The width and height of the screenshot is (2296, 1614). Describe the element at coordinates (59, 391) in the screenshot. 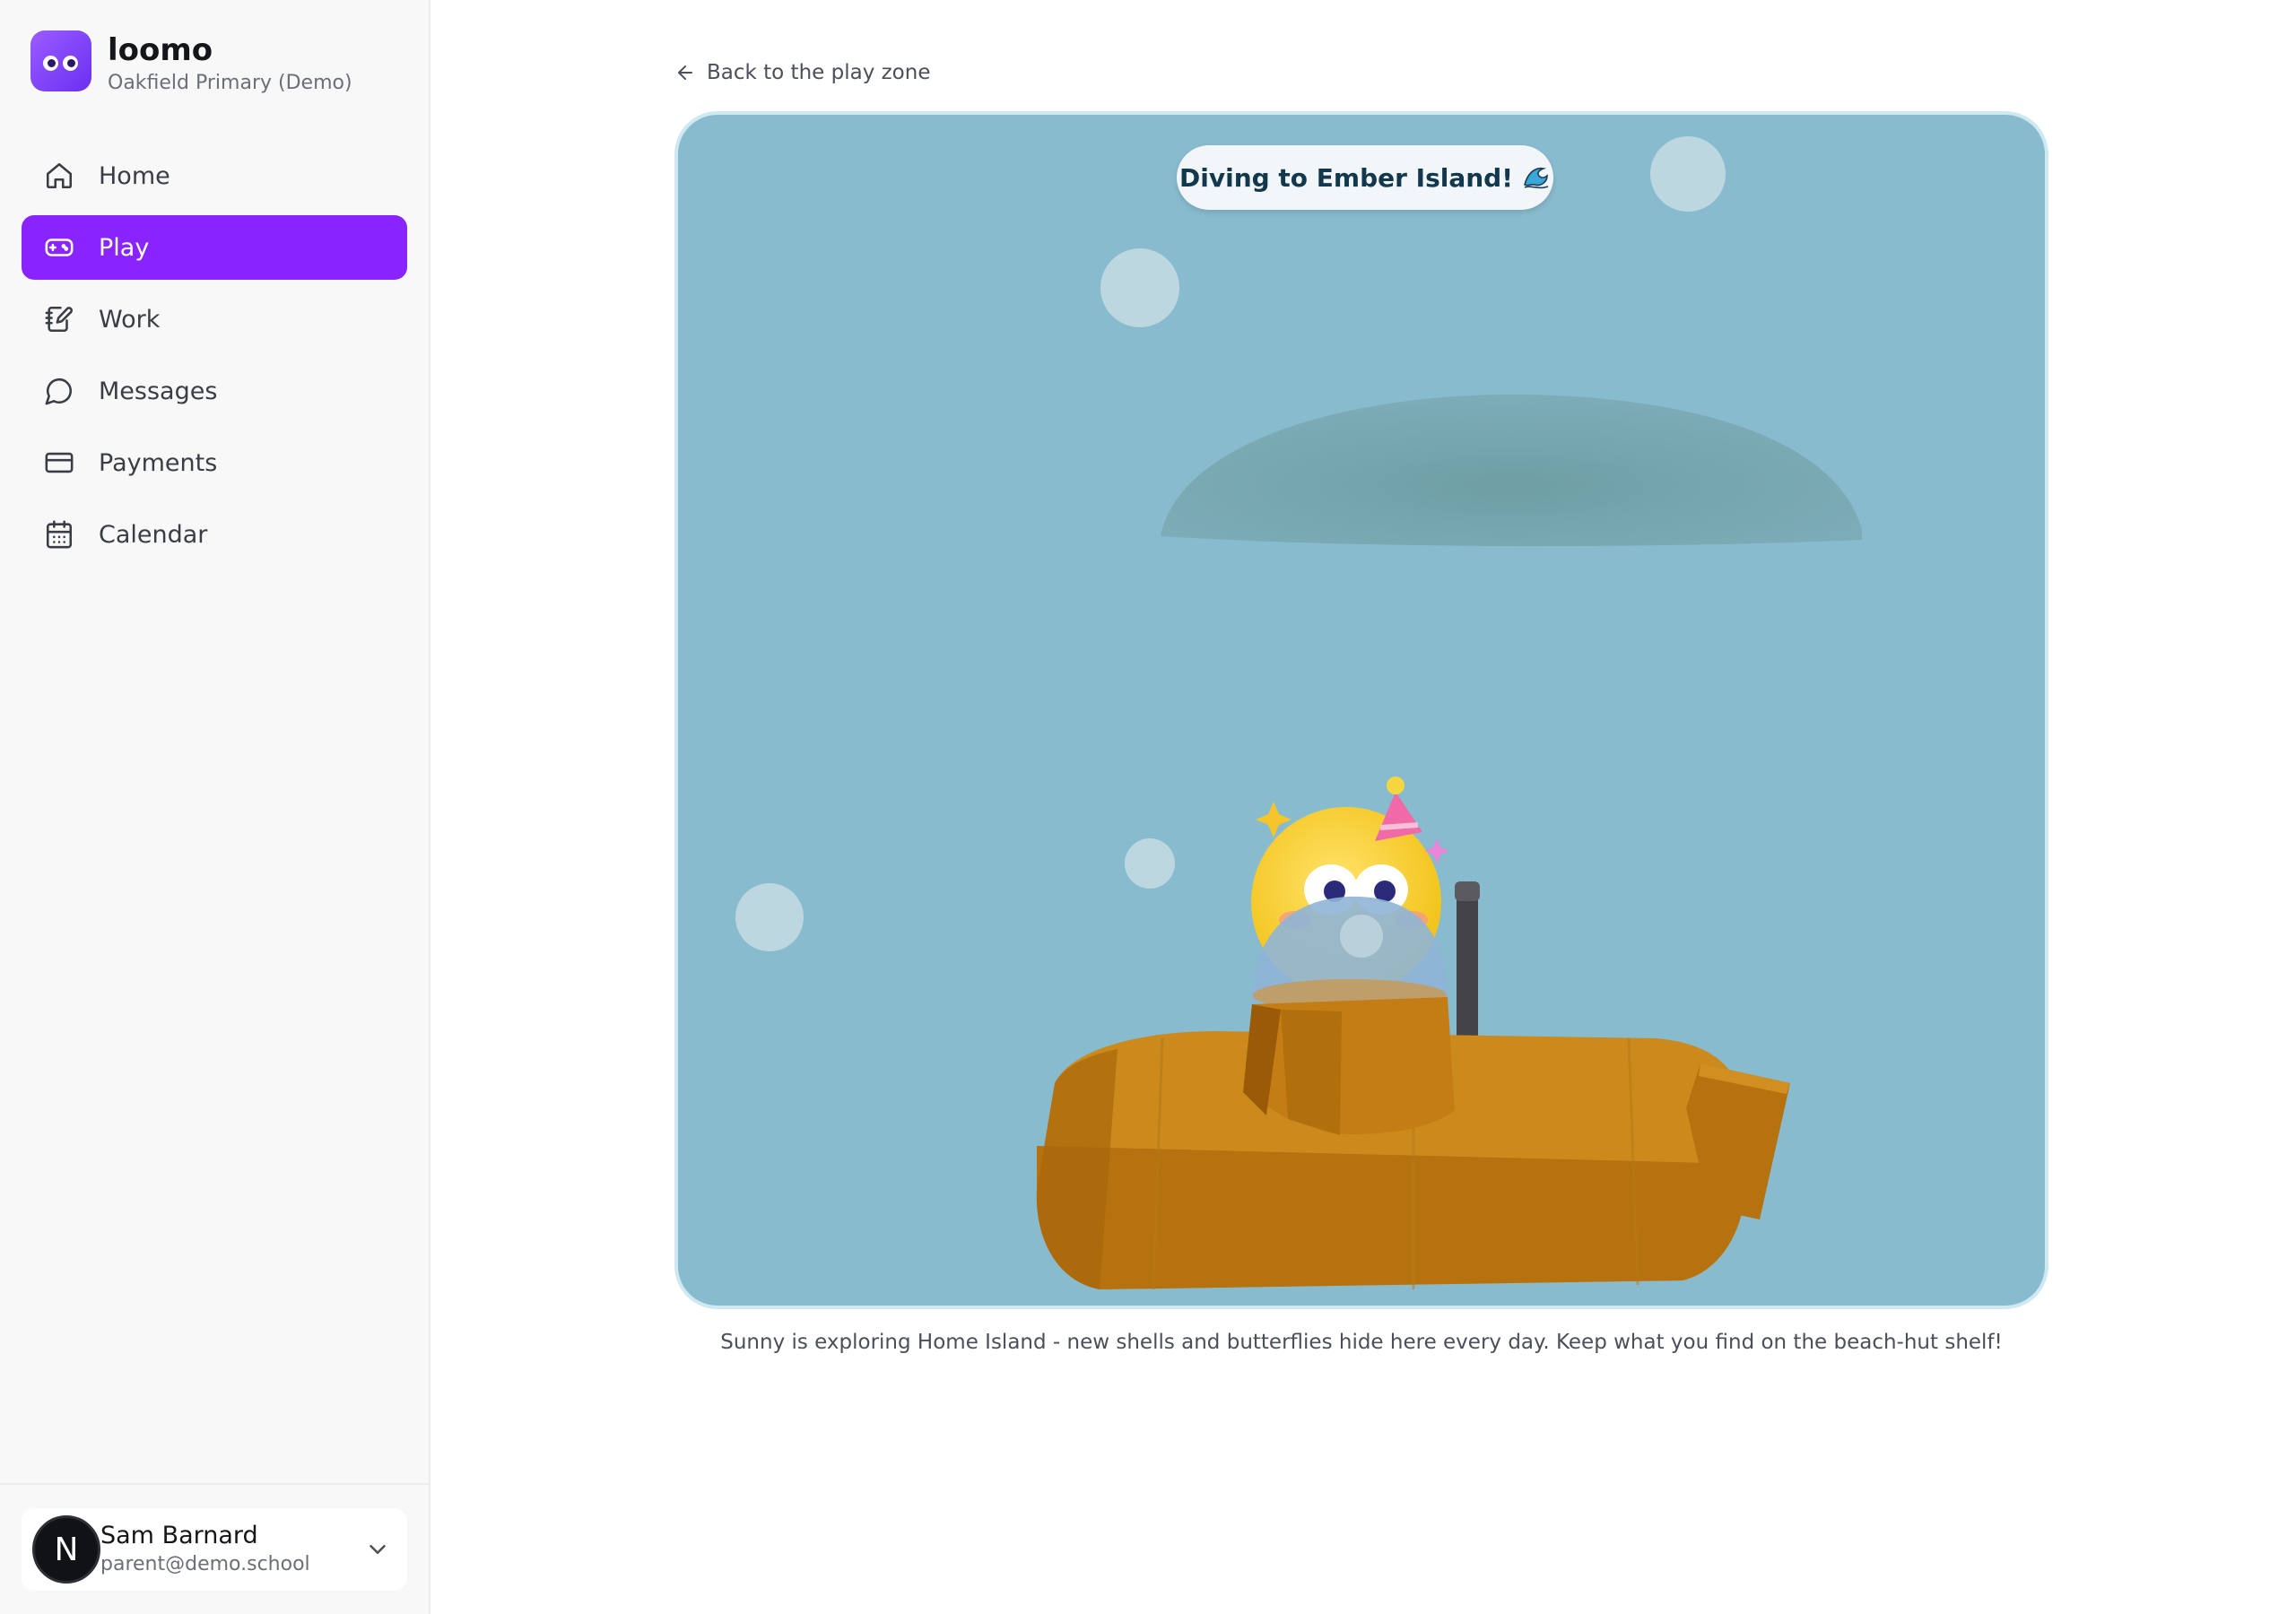

I see `message-circle-icon` at that location.